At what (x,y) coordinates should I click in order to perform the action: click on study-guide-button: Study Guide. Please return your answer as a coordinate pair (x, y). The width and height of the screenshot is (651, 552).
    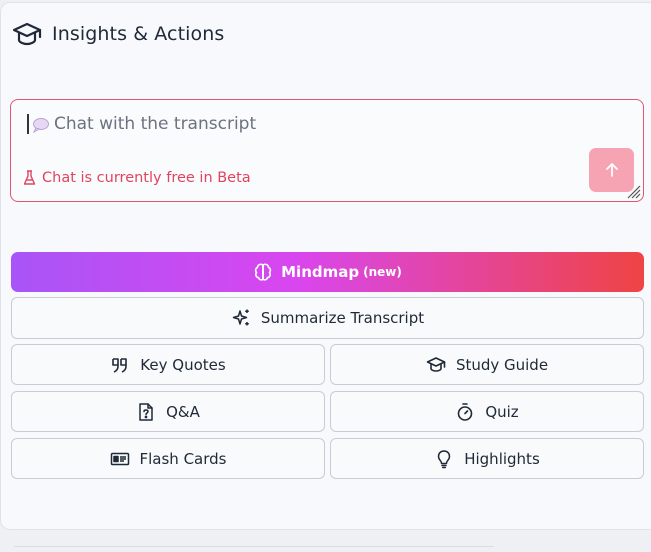
    Looking at the image, I should click on (487, 364).